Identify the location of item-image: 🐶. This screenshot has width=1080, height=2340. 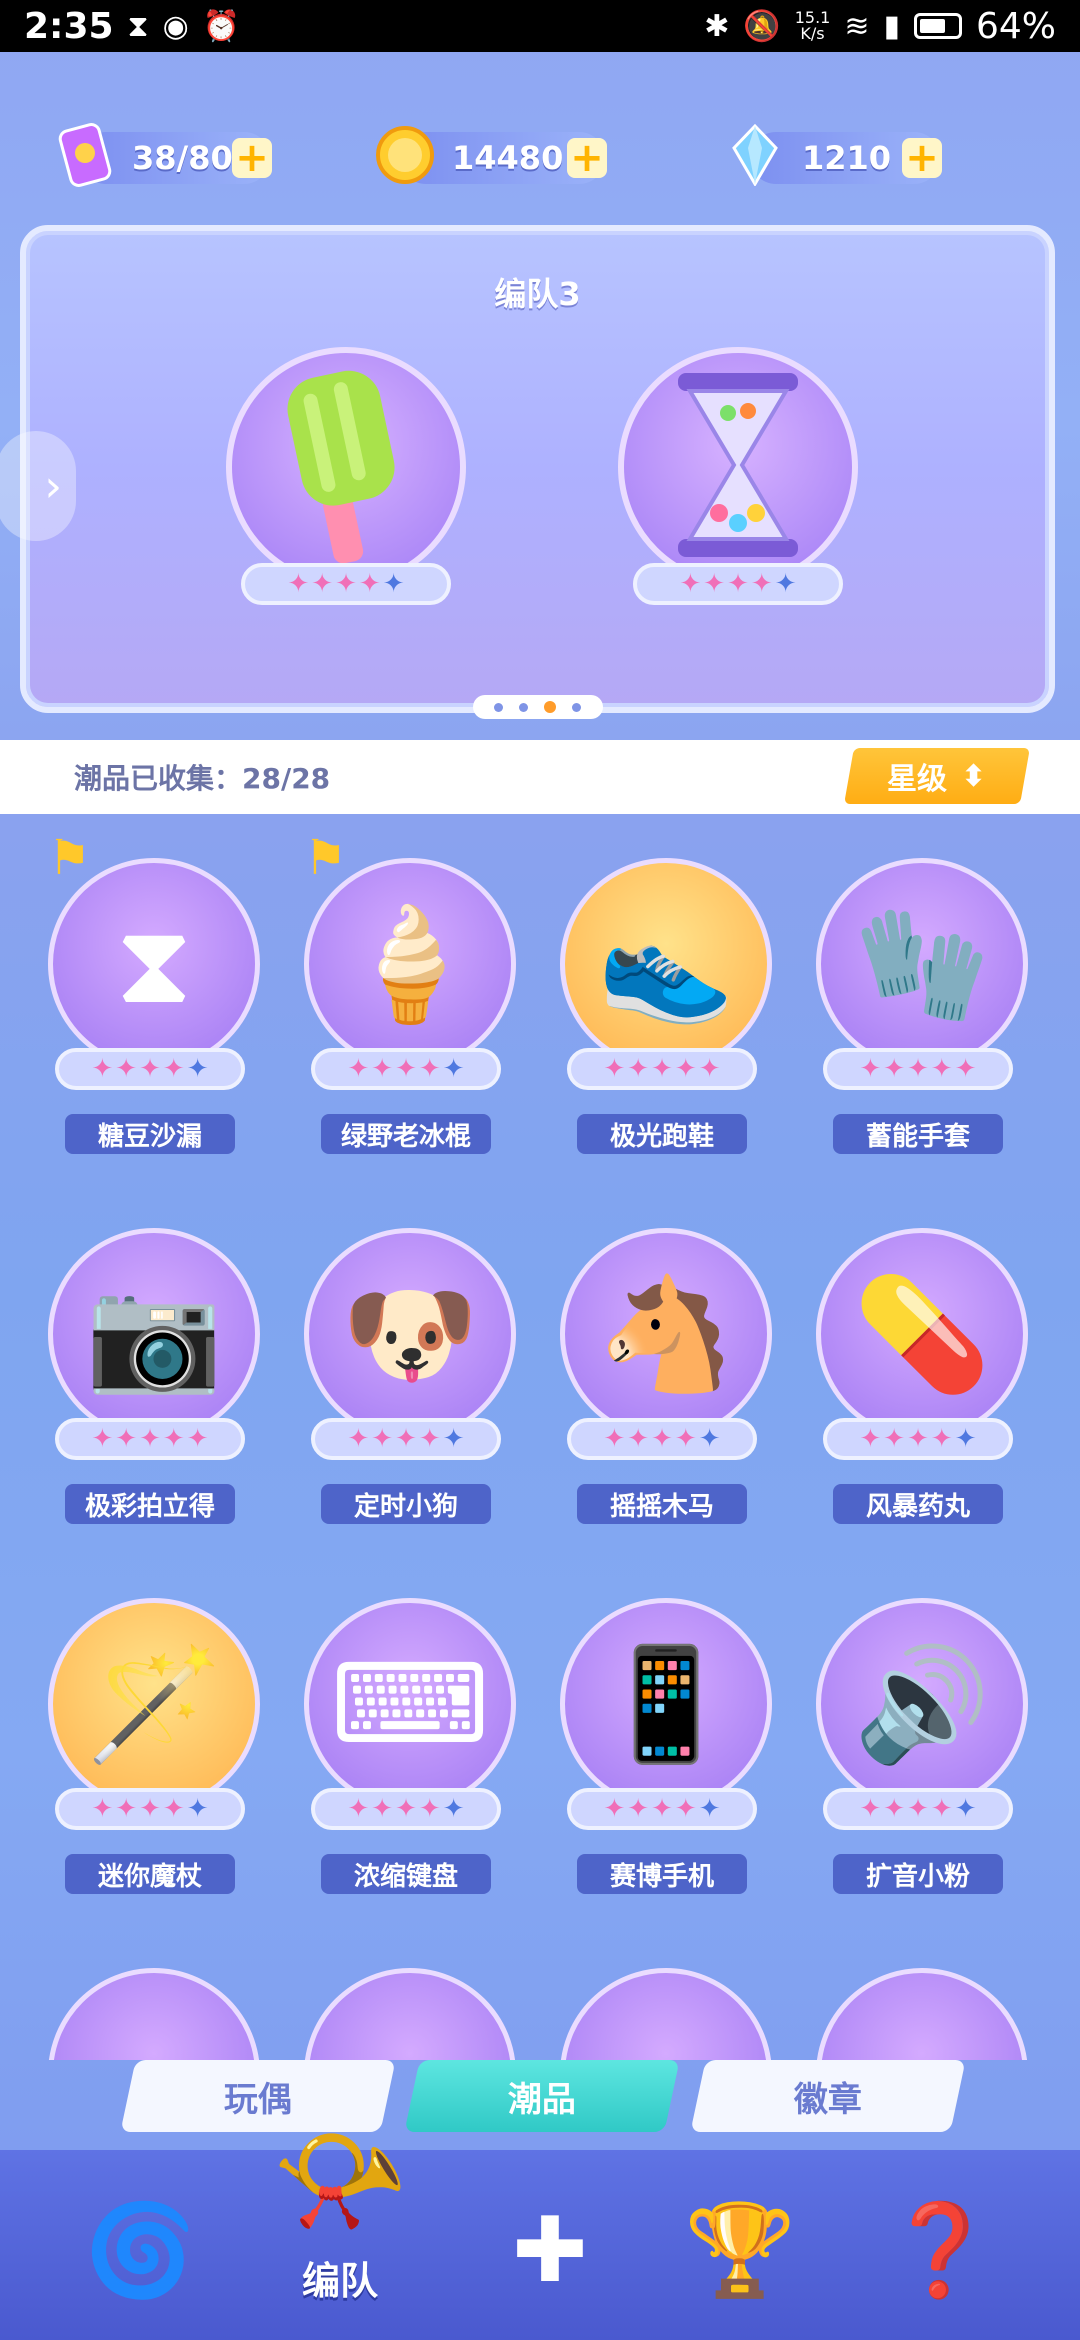
(410, 1334).